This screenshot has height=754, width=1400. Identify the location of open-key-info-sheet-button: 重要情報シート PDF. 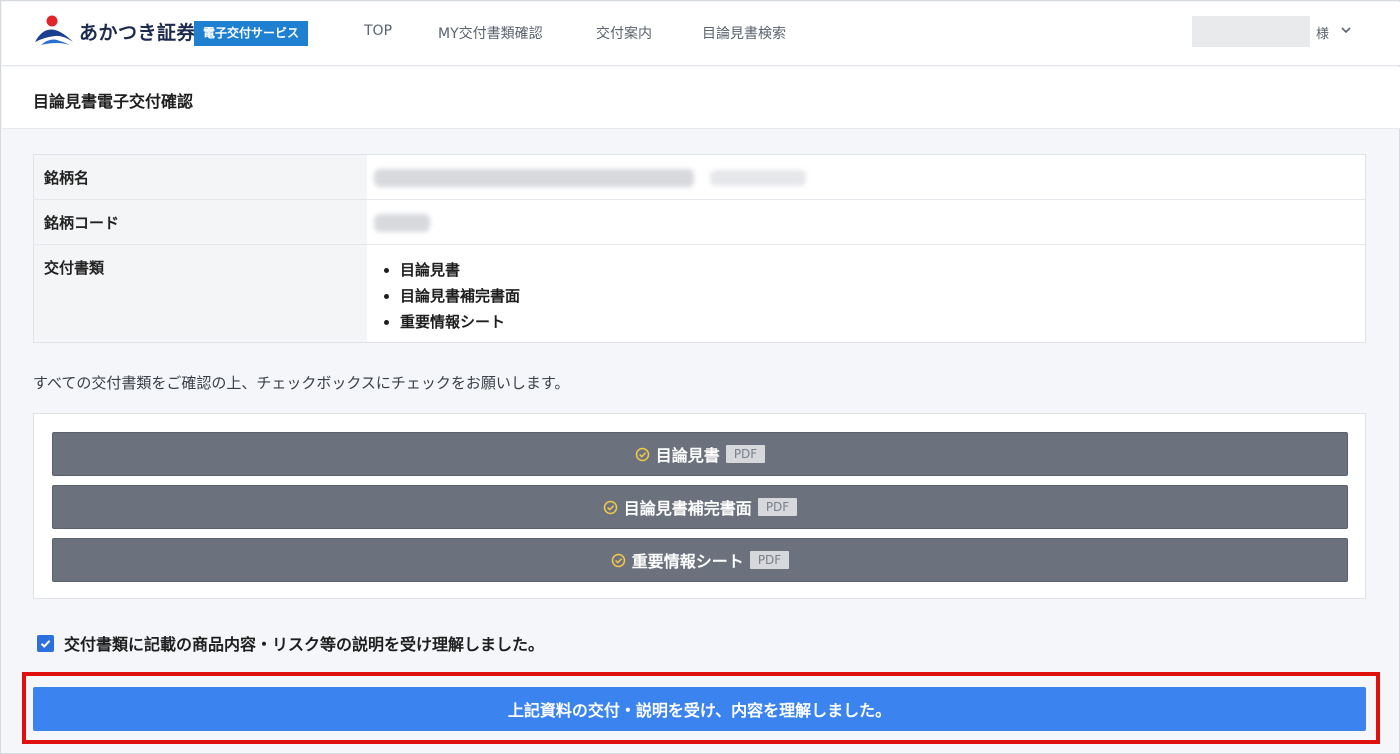
(700, 560).